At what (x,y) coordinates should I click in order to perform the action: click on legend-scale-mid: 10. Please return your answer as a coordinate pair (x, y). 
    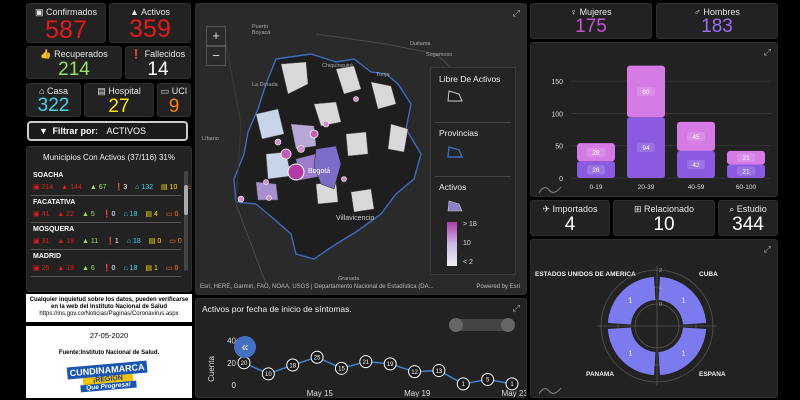
    Looking at the image, I should click on (467, 243).